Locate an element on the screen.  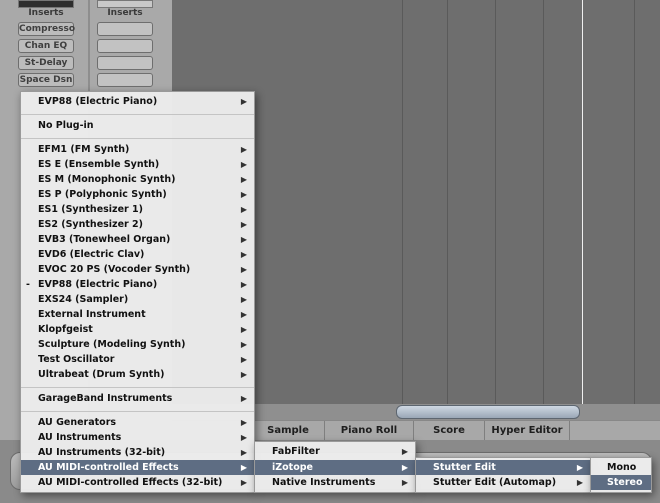
menu-item-label: EXS24 (Sampler) is located at coordinates (83, 299).